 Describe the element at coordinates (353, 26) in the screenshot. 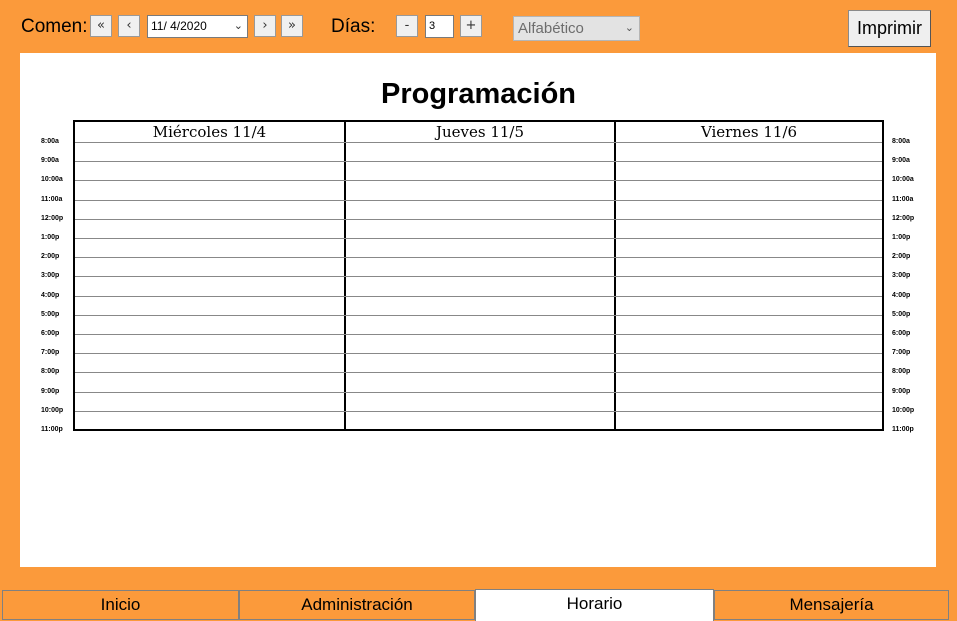

I see `days-label: Días:` at that location.